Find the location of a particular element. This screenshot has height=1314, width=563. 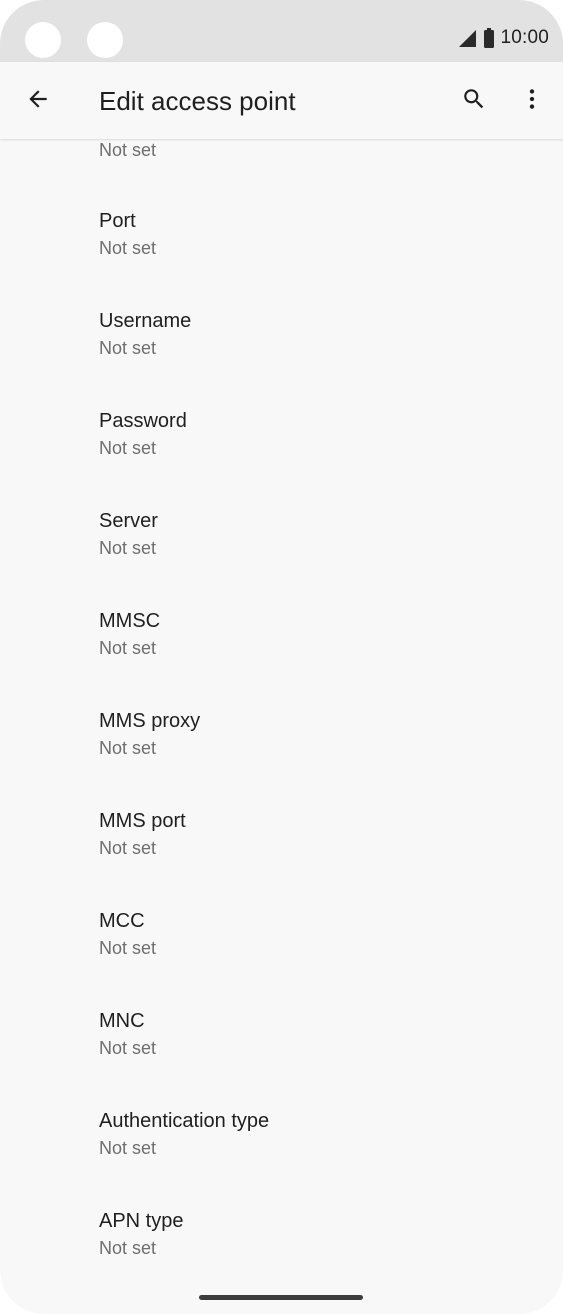

list-item-password: Password Not set is located at coordinates (281, 460).